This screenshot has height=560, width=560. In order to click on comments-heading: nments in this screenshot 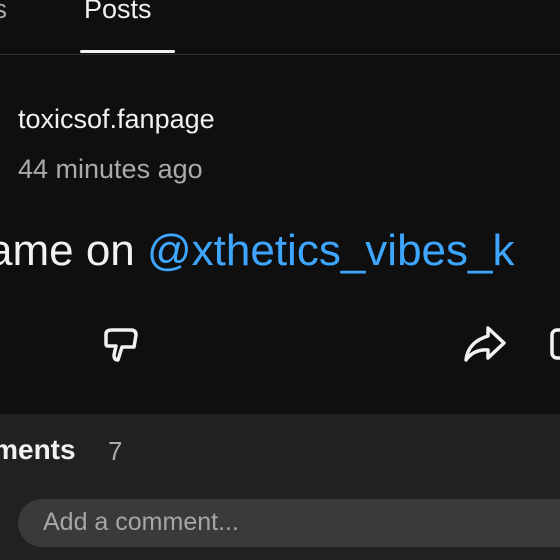, I will do `click(38, 449)`.